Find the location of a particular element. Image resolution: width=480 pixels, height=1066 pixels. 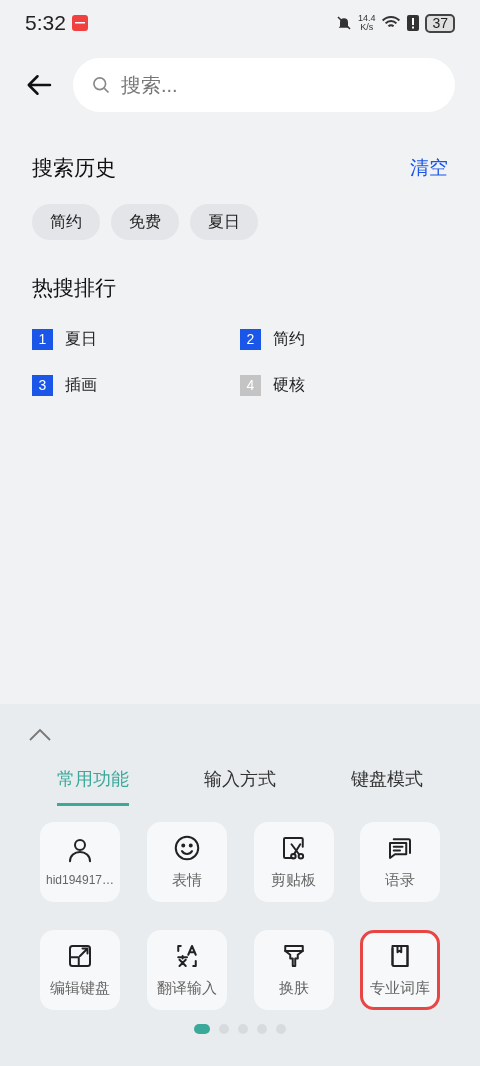

hot-search-item: 硬核 is located at coordinates (289, 385).